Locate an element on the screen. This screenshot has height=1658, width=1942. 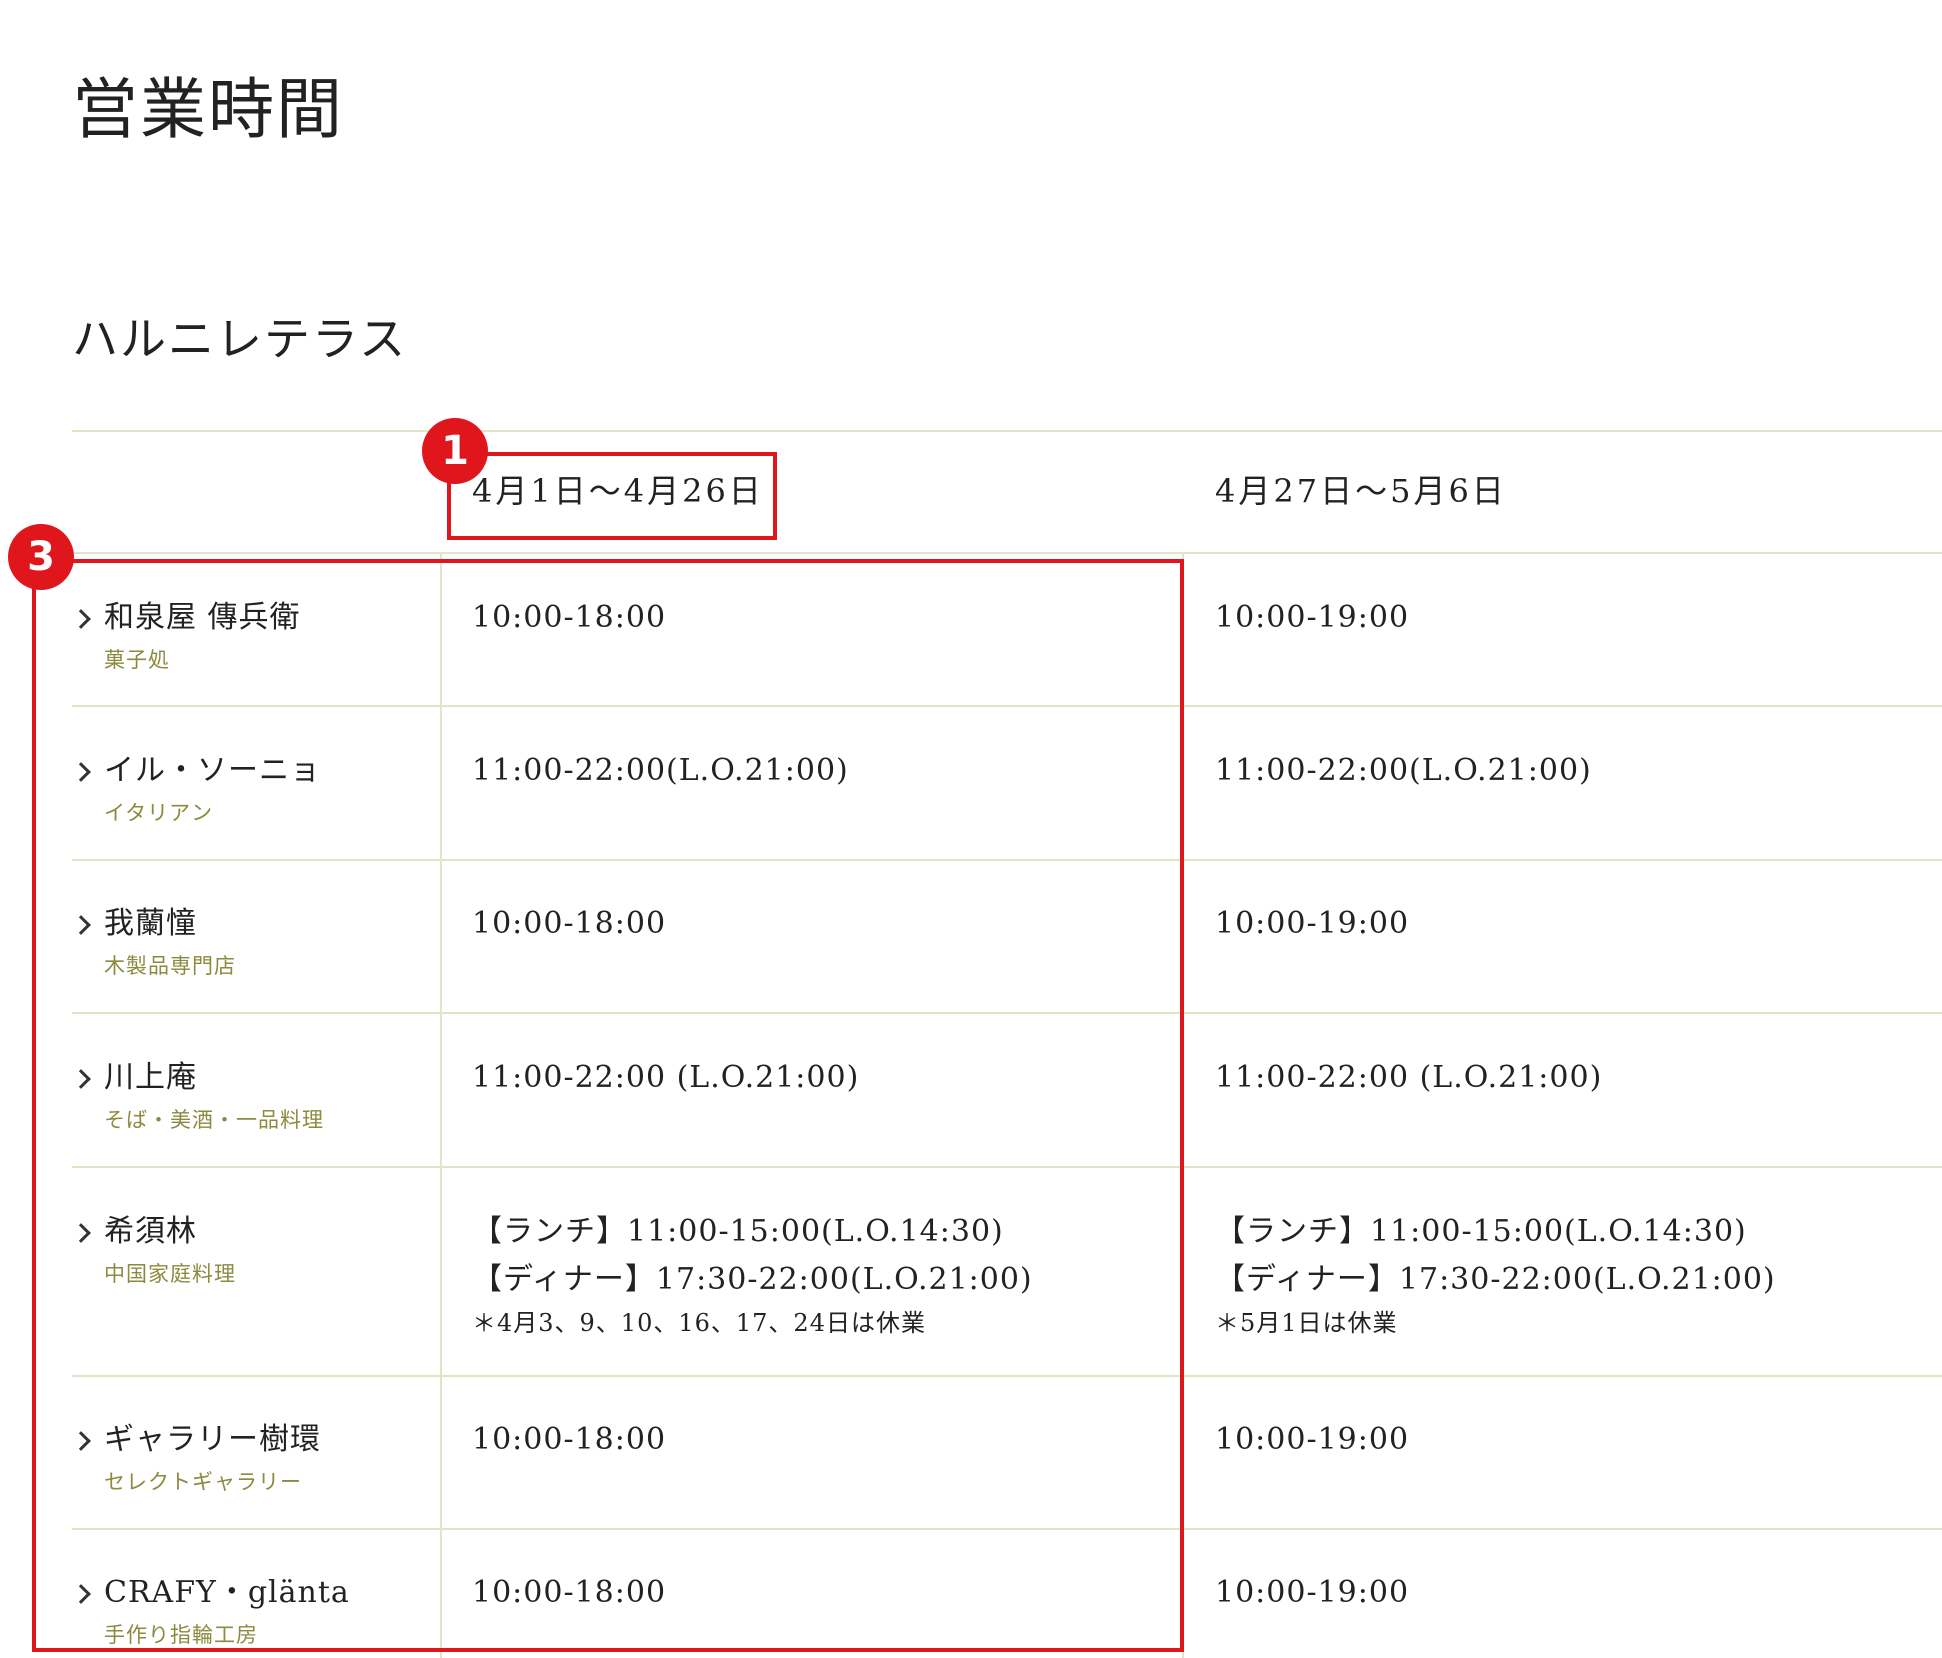
table-top-divider is located at coordinates (1007, 431).